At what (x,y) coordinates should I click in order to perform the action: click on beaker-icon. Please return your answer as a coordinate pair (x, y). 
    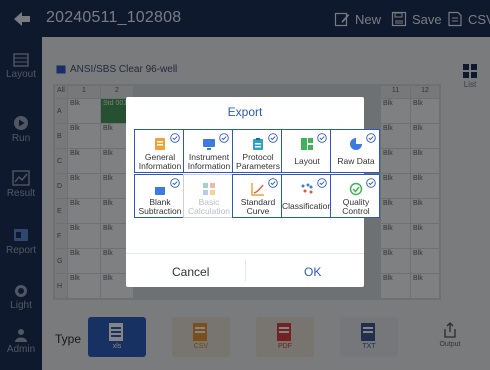
    Looking at the image, I should click on (160, 189).